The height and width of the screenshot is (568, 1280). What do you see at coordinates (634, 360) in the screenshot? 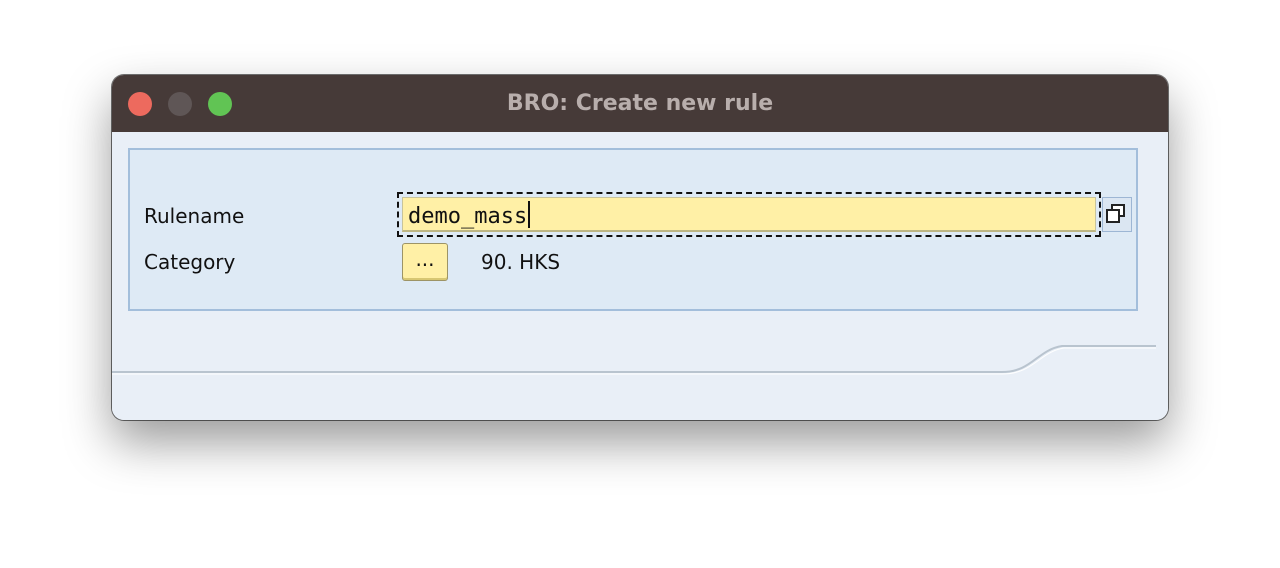
I see `footer-separator` at bounding box center [634, 360].